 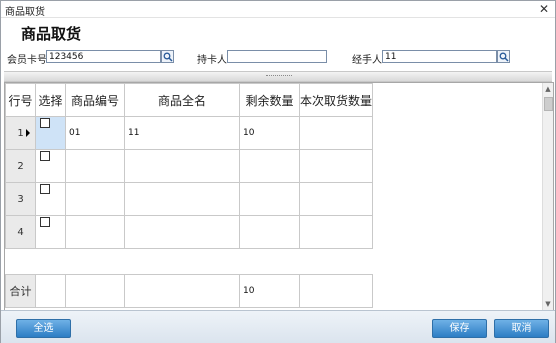 I want to click on column-header-remaining: 剩余数量, so click(x=269, y=100).